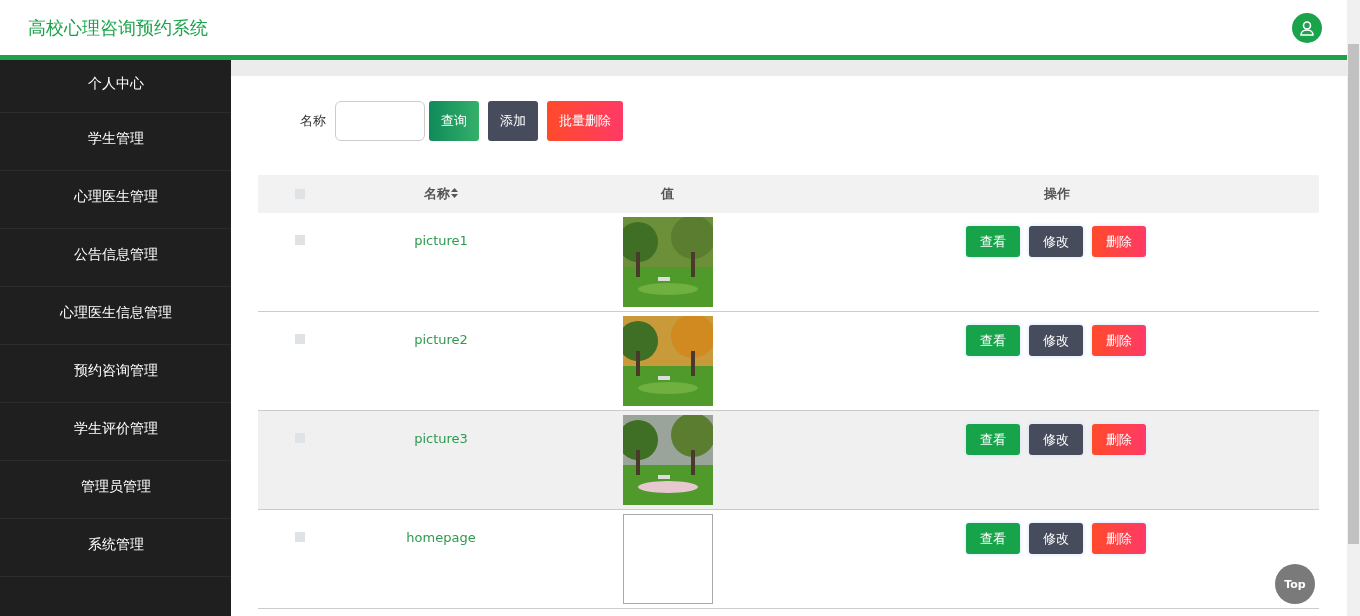  Describe the element at coordinates (115, 544) in the screenshot. I see `sidebar-item: 系统管理` at that location.